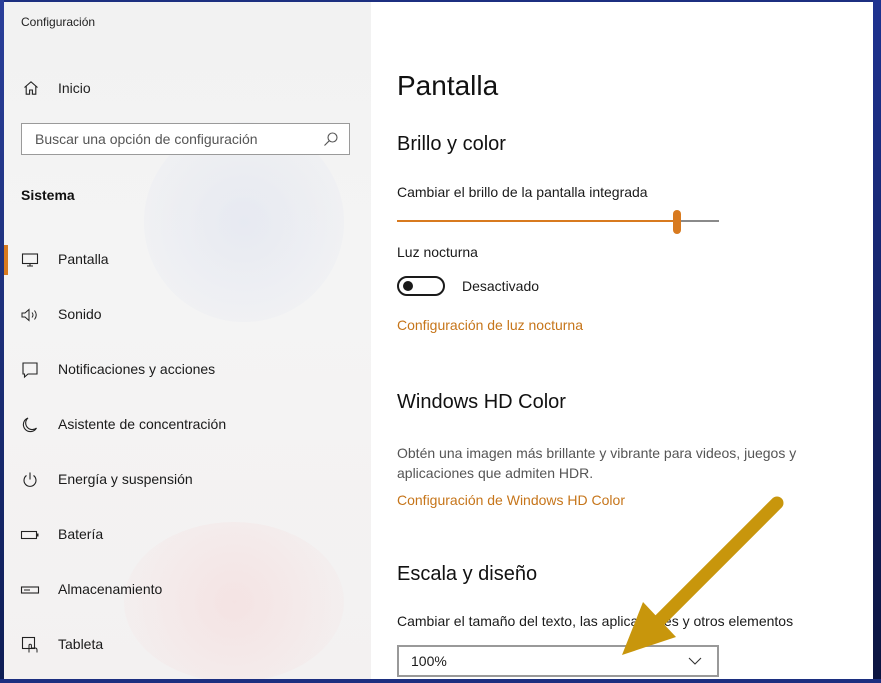  Describe the element at coordinates (501, 286) in the screenshot. I see `night-light-state: Desactivado` at that location.